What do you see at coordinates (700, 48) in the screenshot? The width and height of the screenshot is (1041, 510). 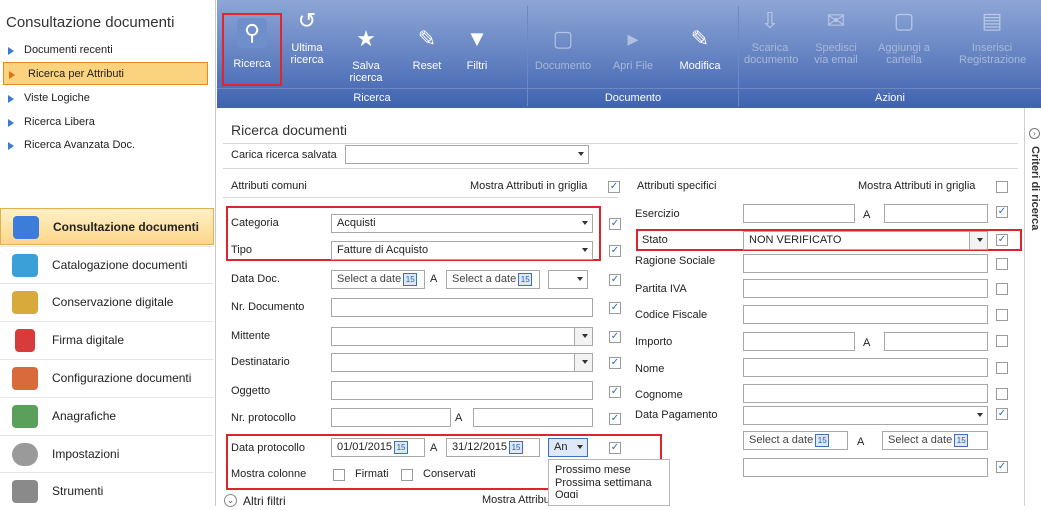 I see `modifica-button: ✎ Modifica` at bounding box center [700, 48].